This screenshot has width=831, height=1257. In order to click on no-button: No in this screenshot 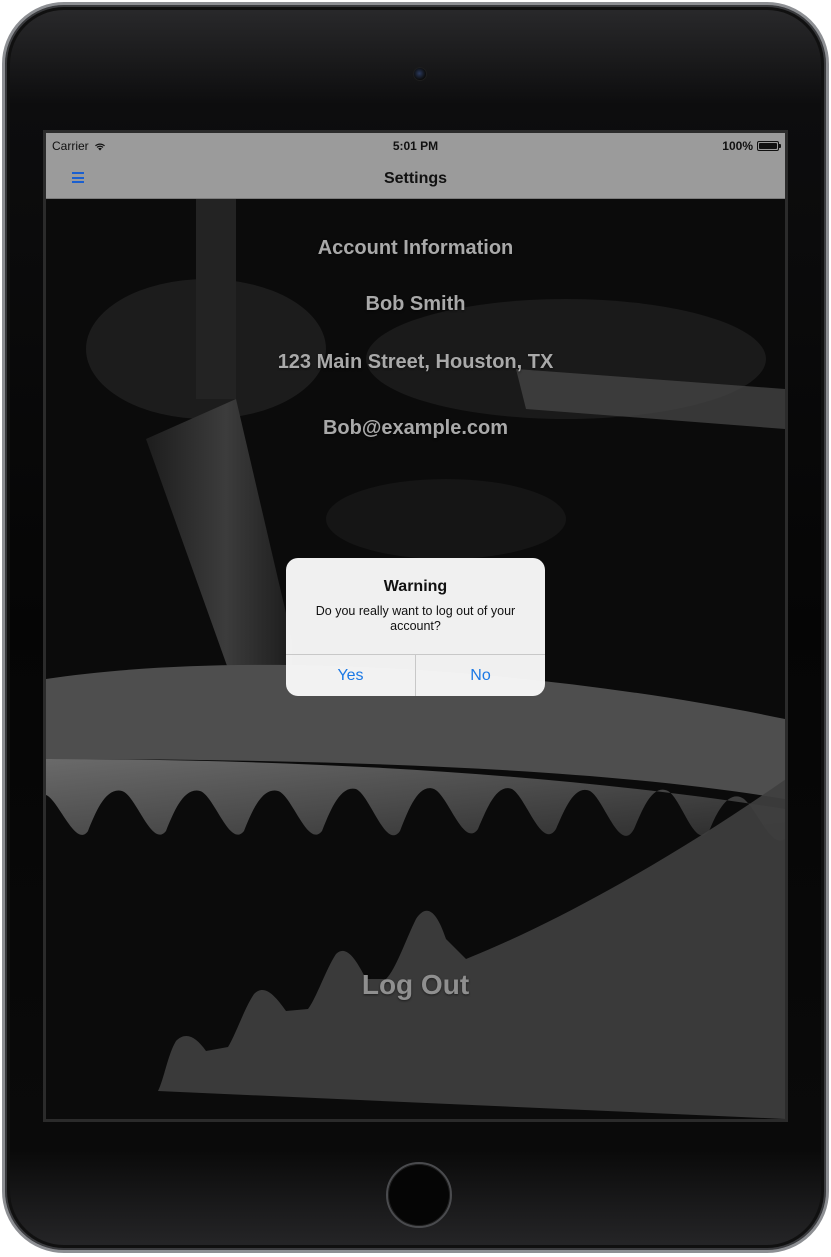, I will do `click(480, 675)`.